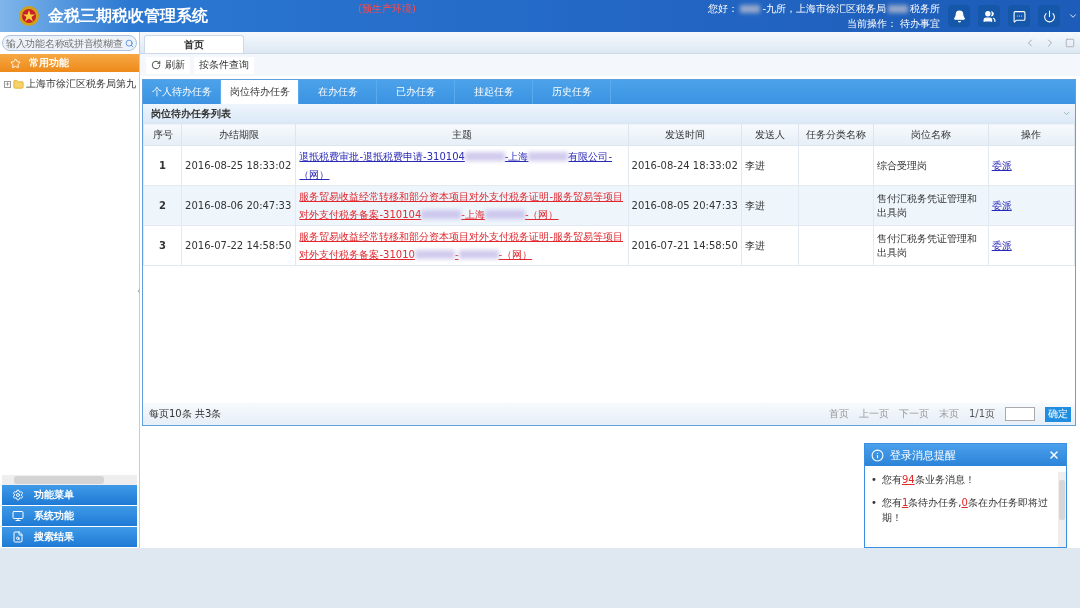 This screenshot has width=1080, height=608. I want to click on table-cell: 1, so click(162, 165).